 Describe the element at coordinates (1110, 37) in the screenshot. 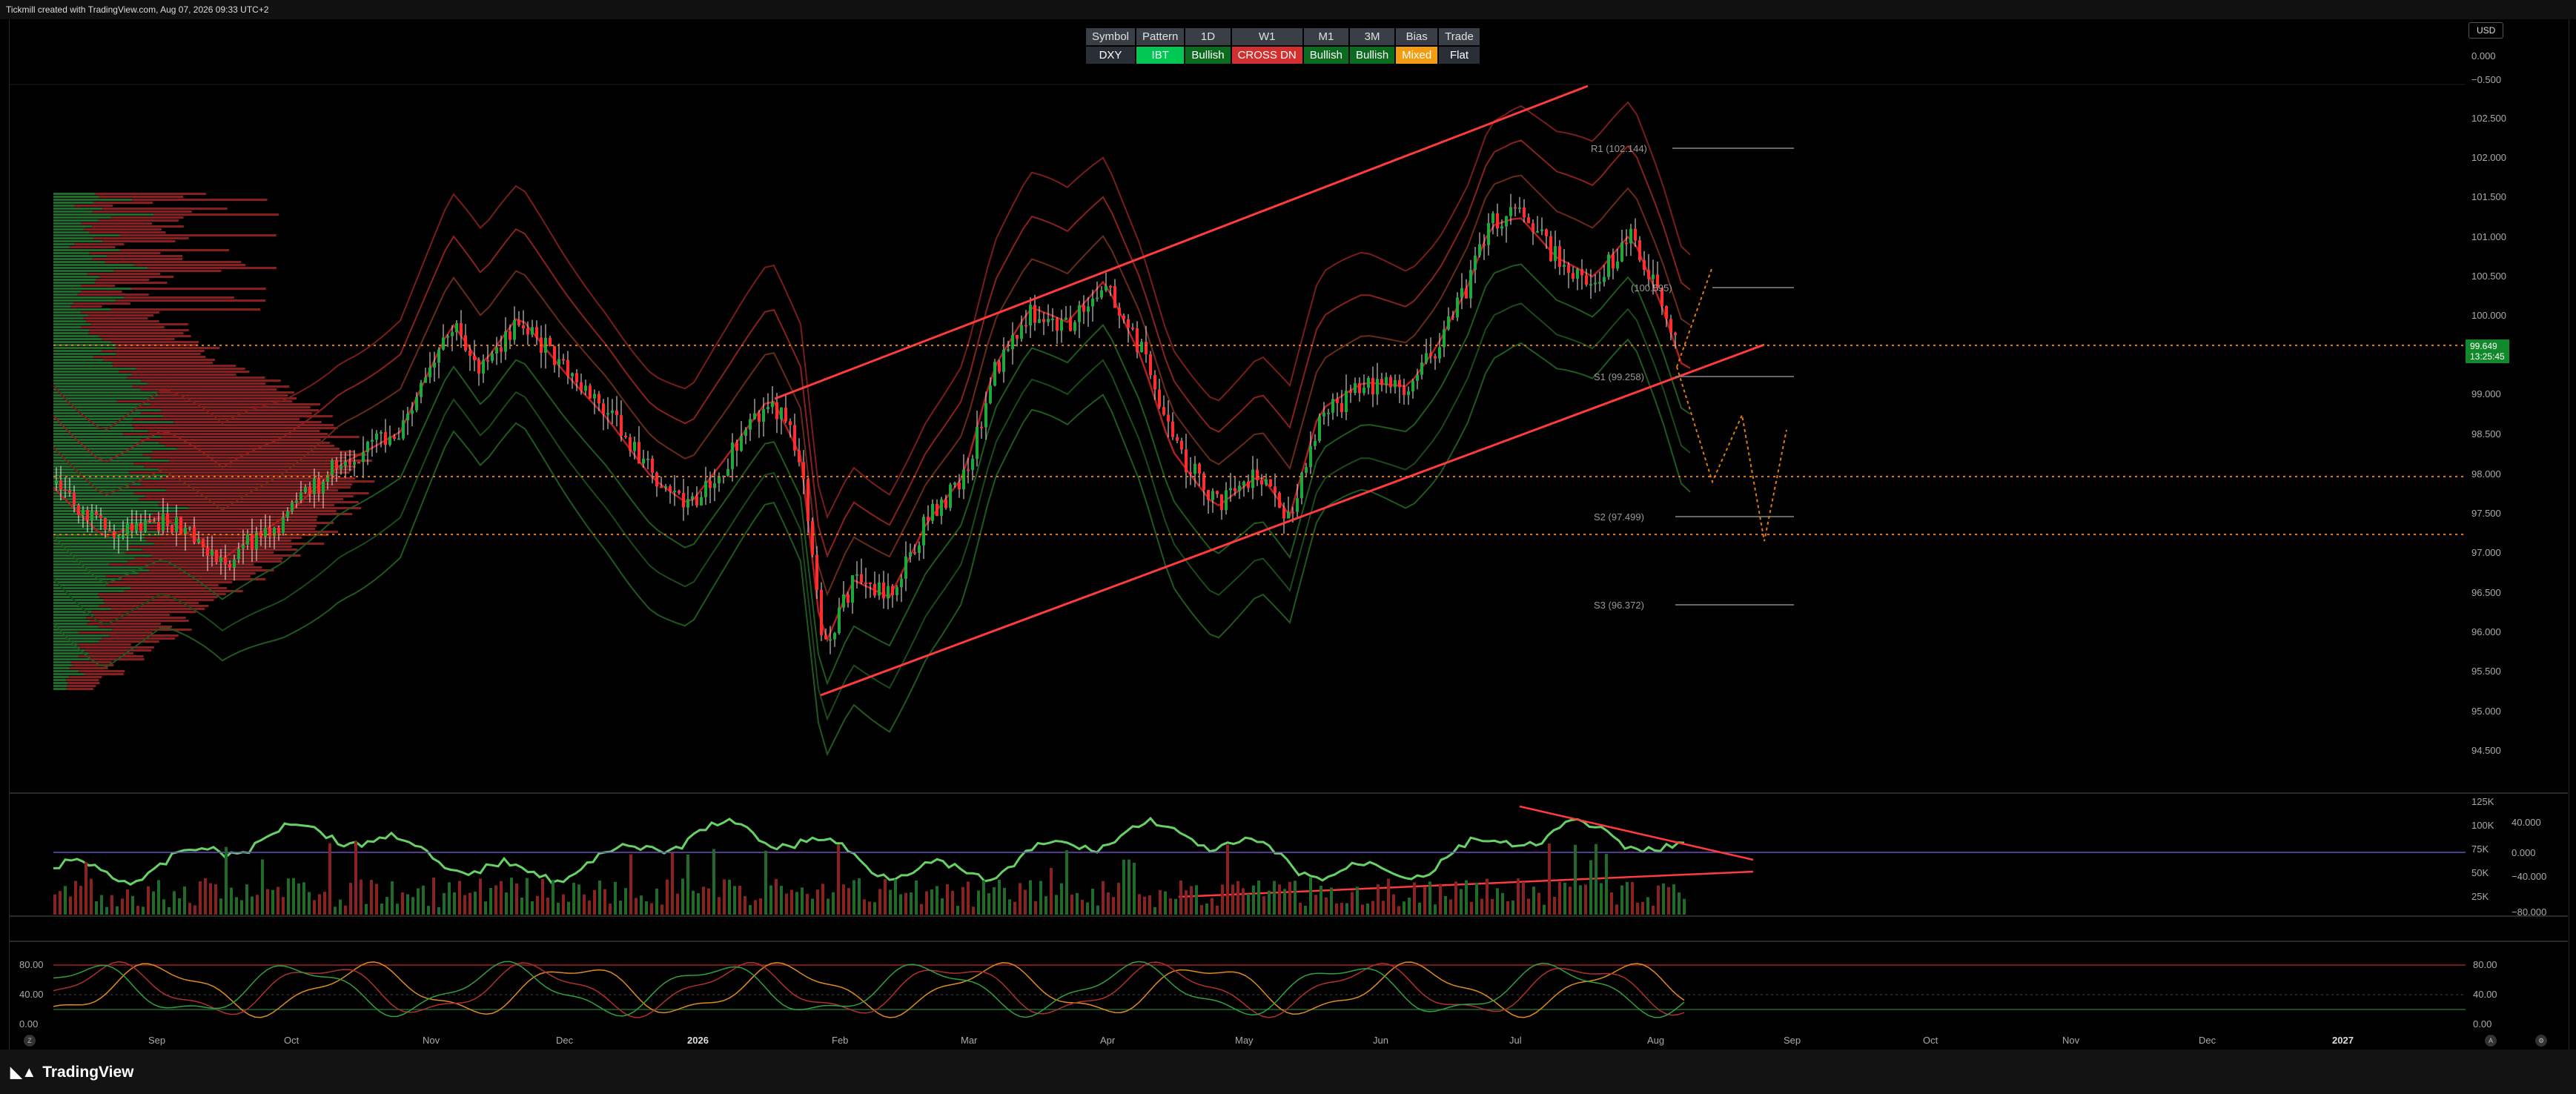

I see `status-header-symbol: Symbol` at that location.